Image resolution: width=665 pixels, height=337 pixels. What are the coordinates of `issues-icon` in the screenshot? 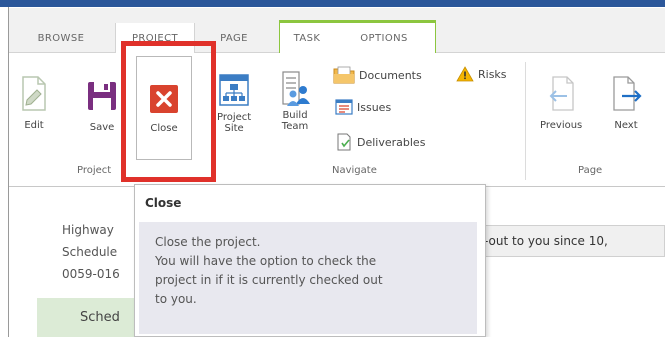 It's located at (344, 107).